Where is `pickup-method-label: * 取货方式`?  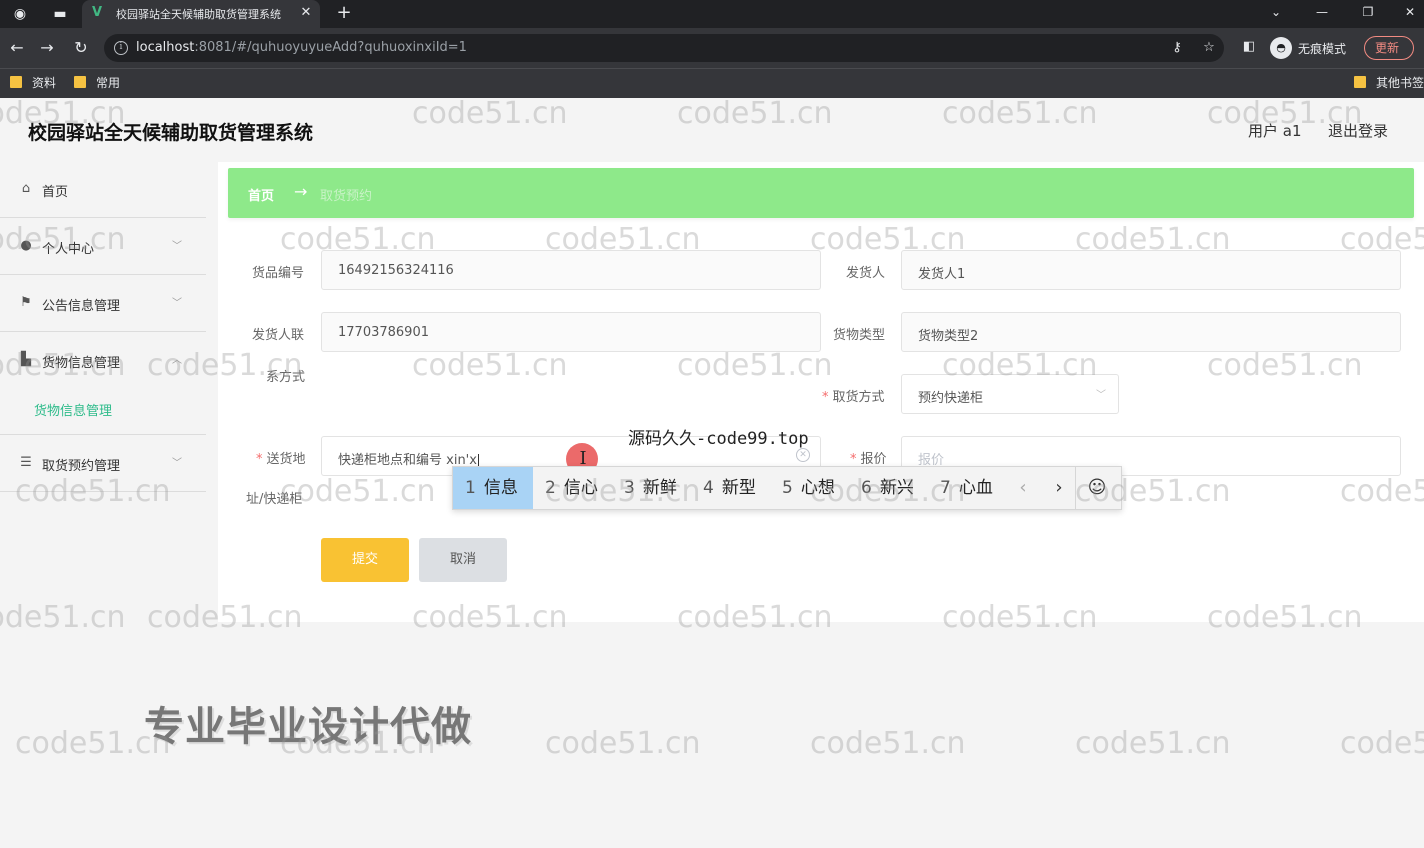
pickup-method-label: * 取货方式 is located at coordinates (853, 395).